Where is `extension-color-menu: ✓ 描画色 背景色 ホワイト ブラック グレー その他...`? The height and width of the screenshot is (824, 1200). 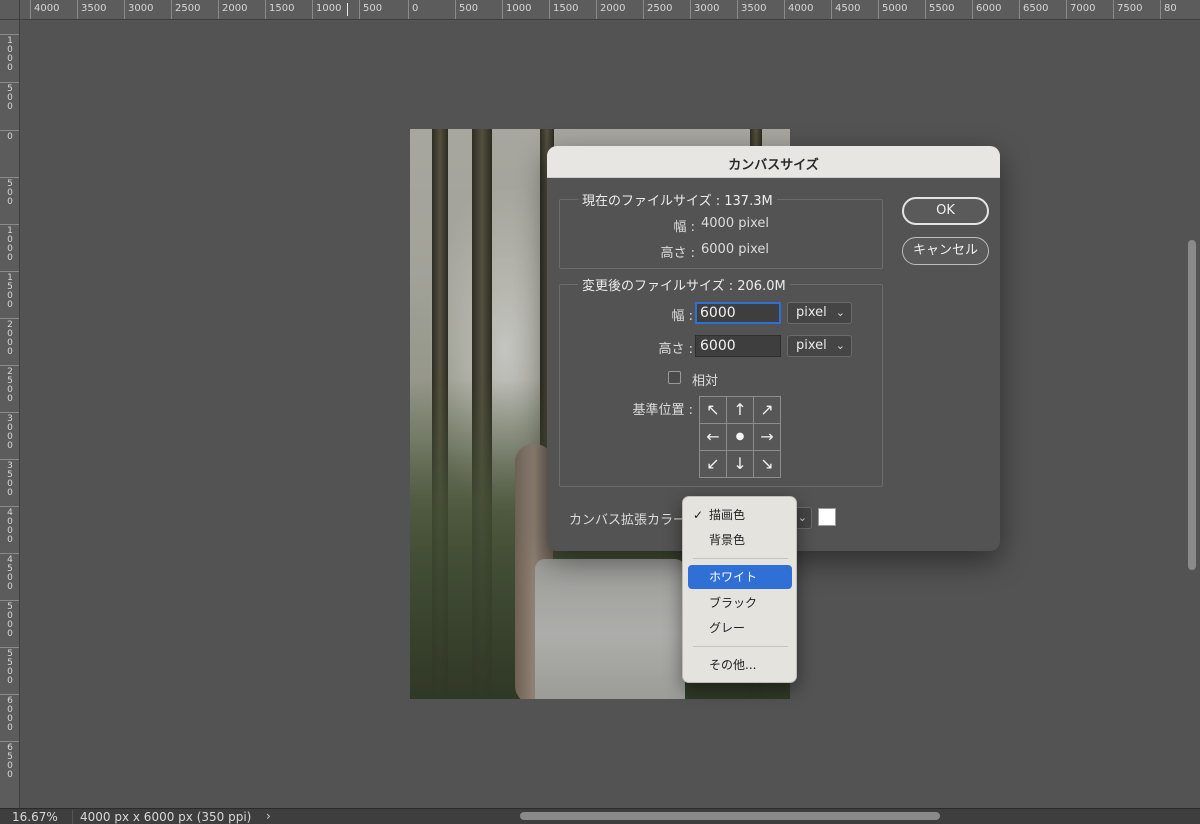
extension-color-menu: ✓ 描画色 背景色 ホワイト ブラック グレー その他... is located at coordinates (739, 589).